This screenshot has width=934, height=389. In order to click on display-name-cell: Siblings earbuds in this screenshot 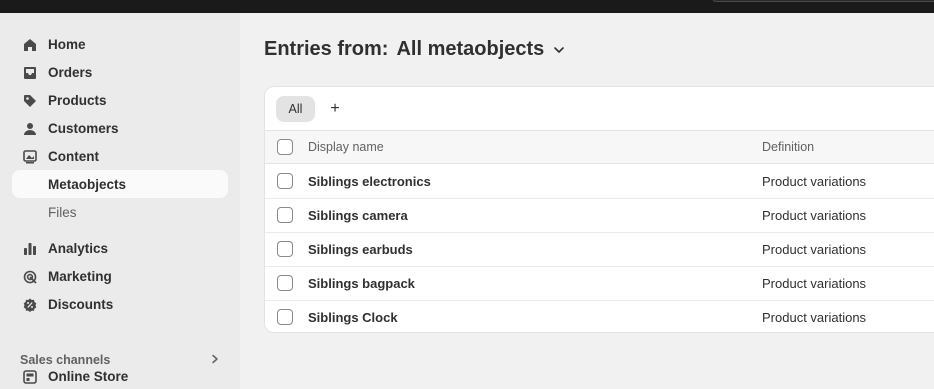, I will do `click(360, 249)`.